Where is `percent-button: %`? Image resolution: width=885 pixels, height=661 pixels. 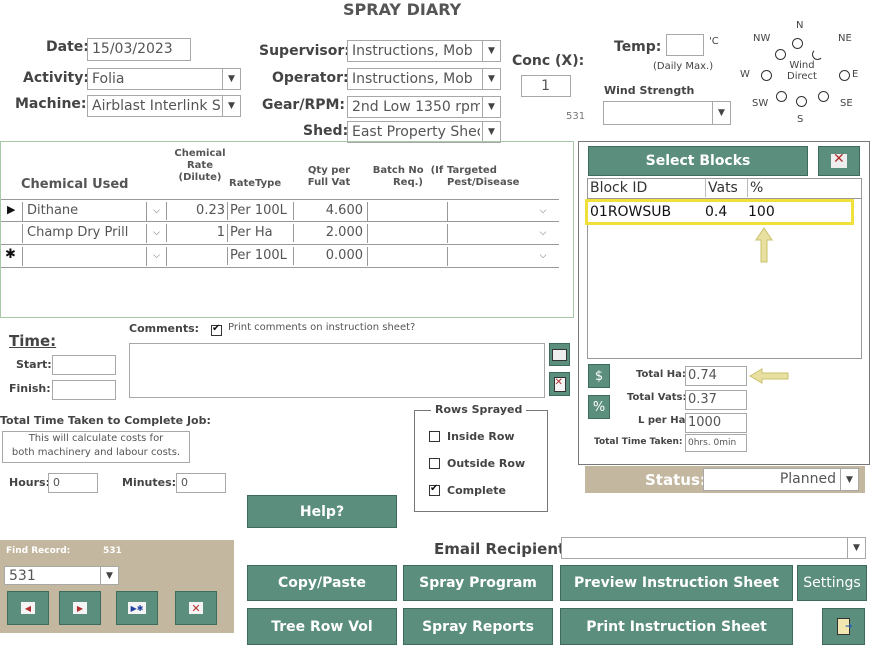
percent-button: % is located at coordinates (599, 407).